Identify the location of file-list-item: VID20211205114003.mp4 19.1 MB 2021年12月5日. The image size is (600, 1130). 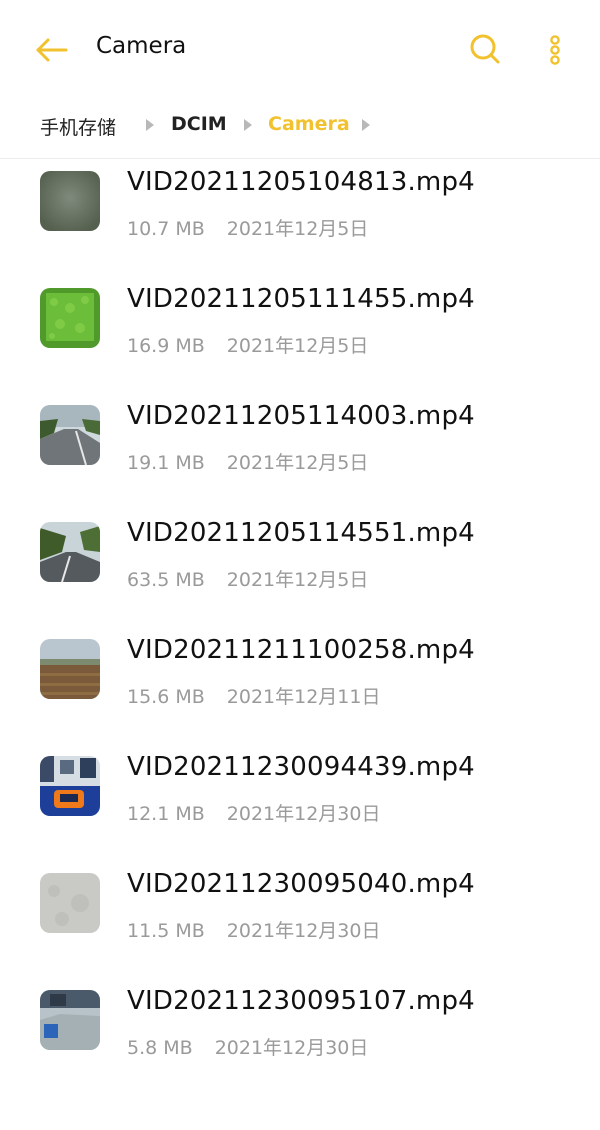
(300, 450).